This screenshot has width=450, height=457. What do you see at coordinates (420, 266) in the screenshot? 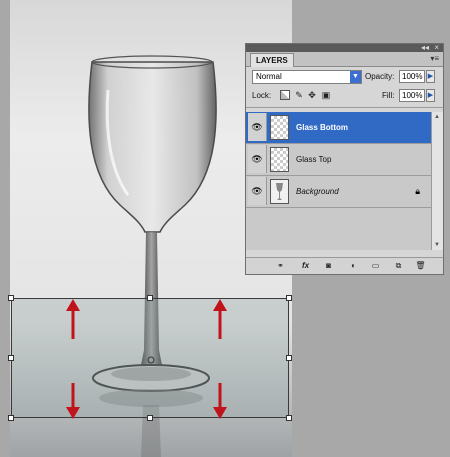
I see `trash-icon: 🗑︎` at bounding box center [420, 266].